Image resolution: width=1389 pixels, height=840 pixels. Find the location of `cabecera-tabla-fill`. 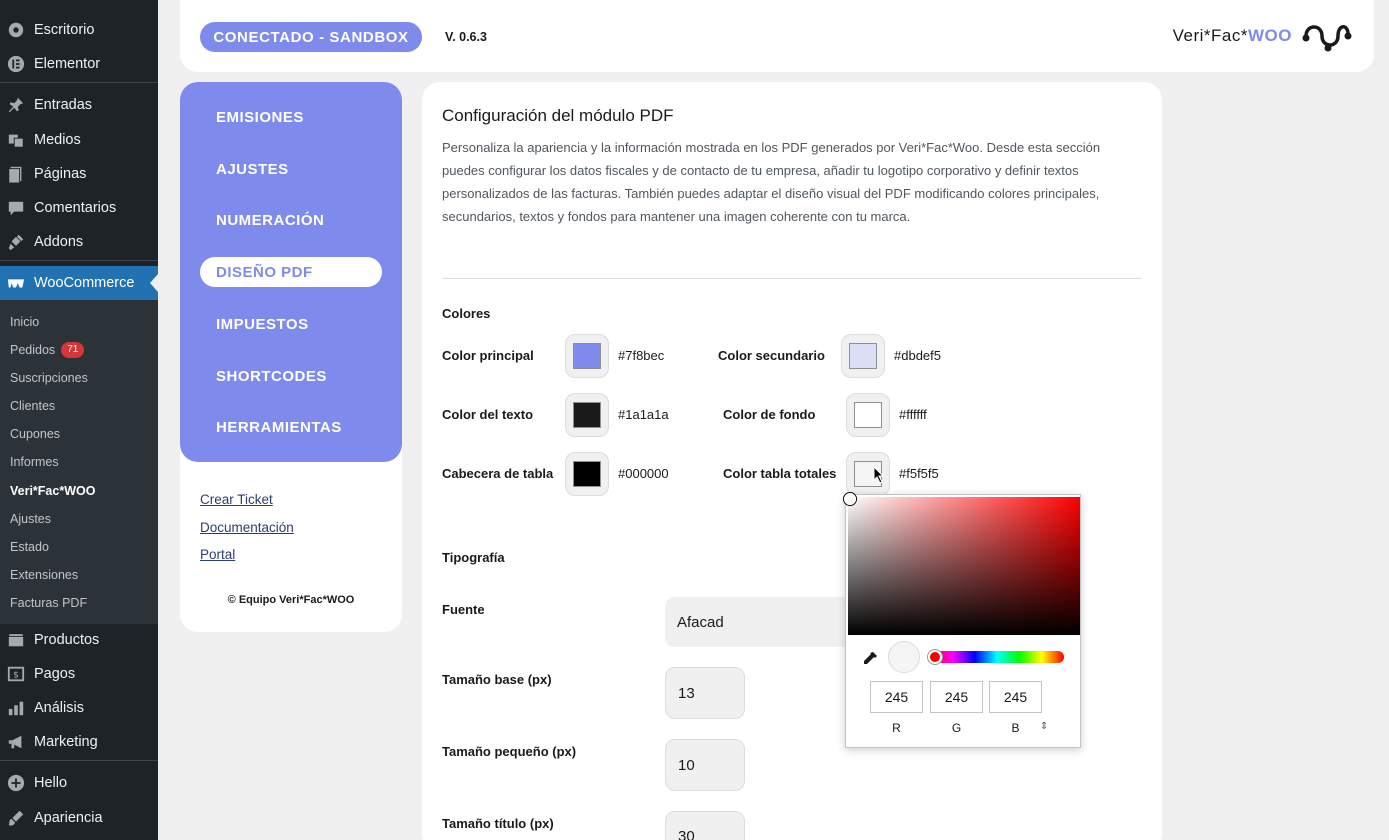

cabecera-tabla-fill is located at coordinates (587, 474).